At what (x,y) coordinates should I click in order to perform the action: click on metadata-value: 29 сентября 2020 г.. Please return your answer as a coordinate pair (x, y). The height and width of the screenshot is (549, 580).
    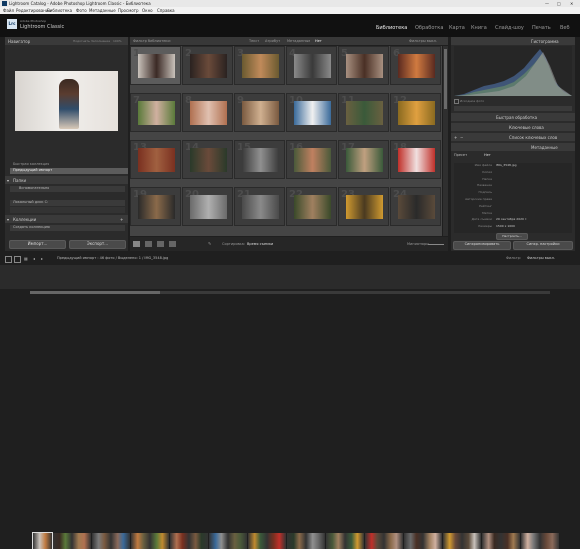
    Looking at the image, I should click on (511, 219).